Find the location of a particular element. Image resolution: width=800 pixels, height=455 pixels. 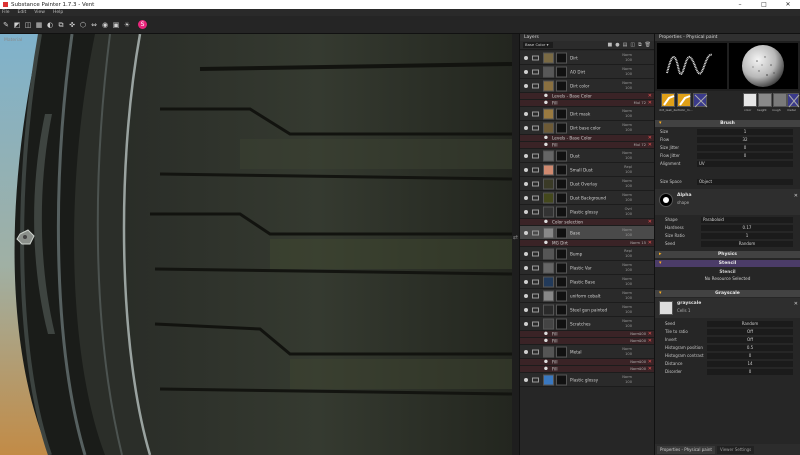

add-mask-icon: ■ is located at coordinates (609, 45).